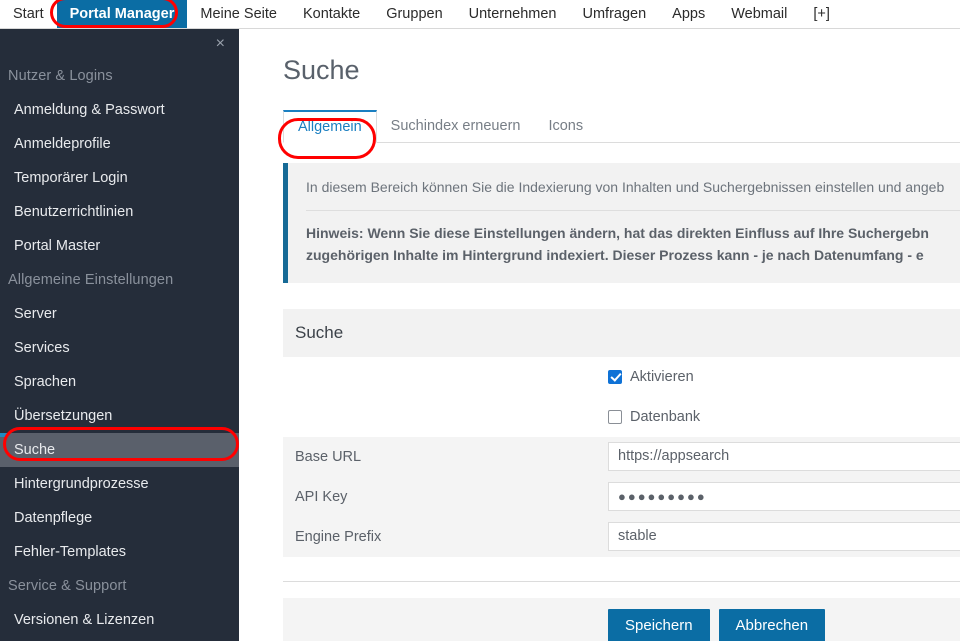 The height and width of the screenshot is (641, 960). I want to click on tab-icons: Icons, so click(565, 126).